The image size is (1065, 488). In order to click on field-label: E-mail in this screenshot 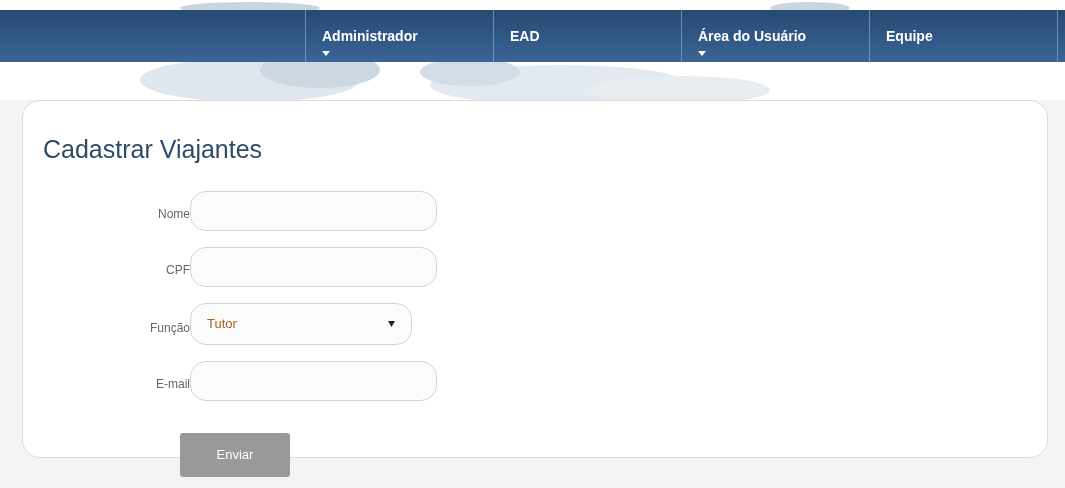, I will do `click(172, 384)`.